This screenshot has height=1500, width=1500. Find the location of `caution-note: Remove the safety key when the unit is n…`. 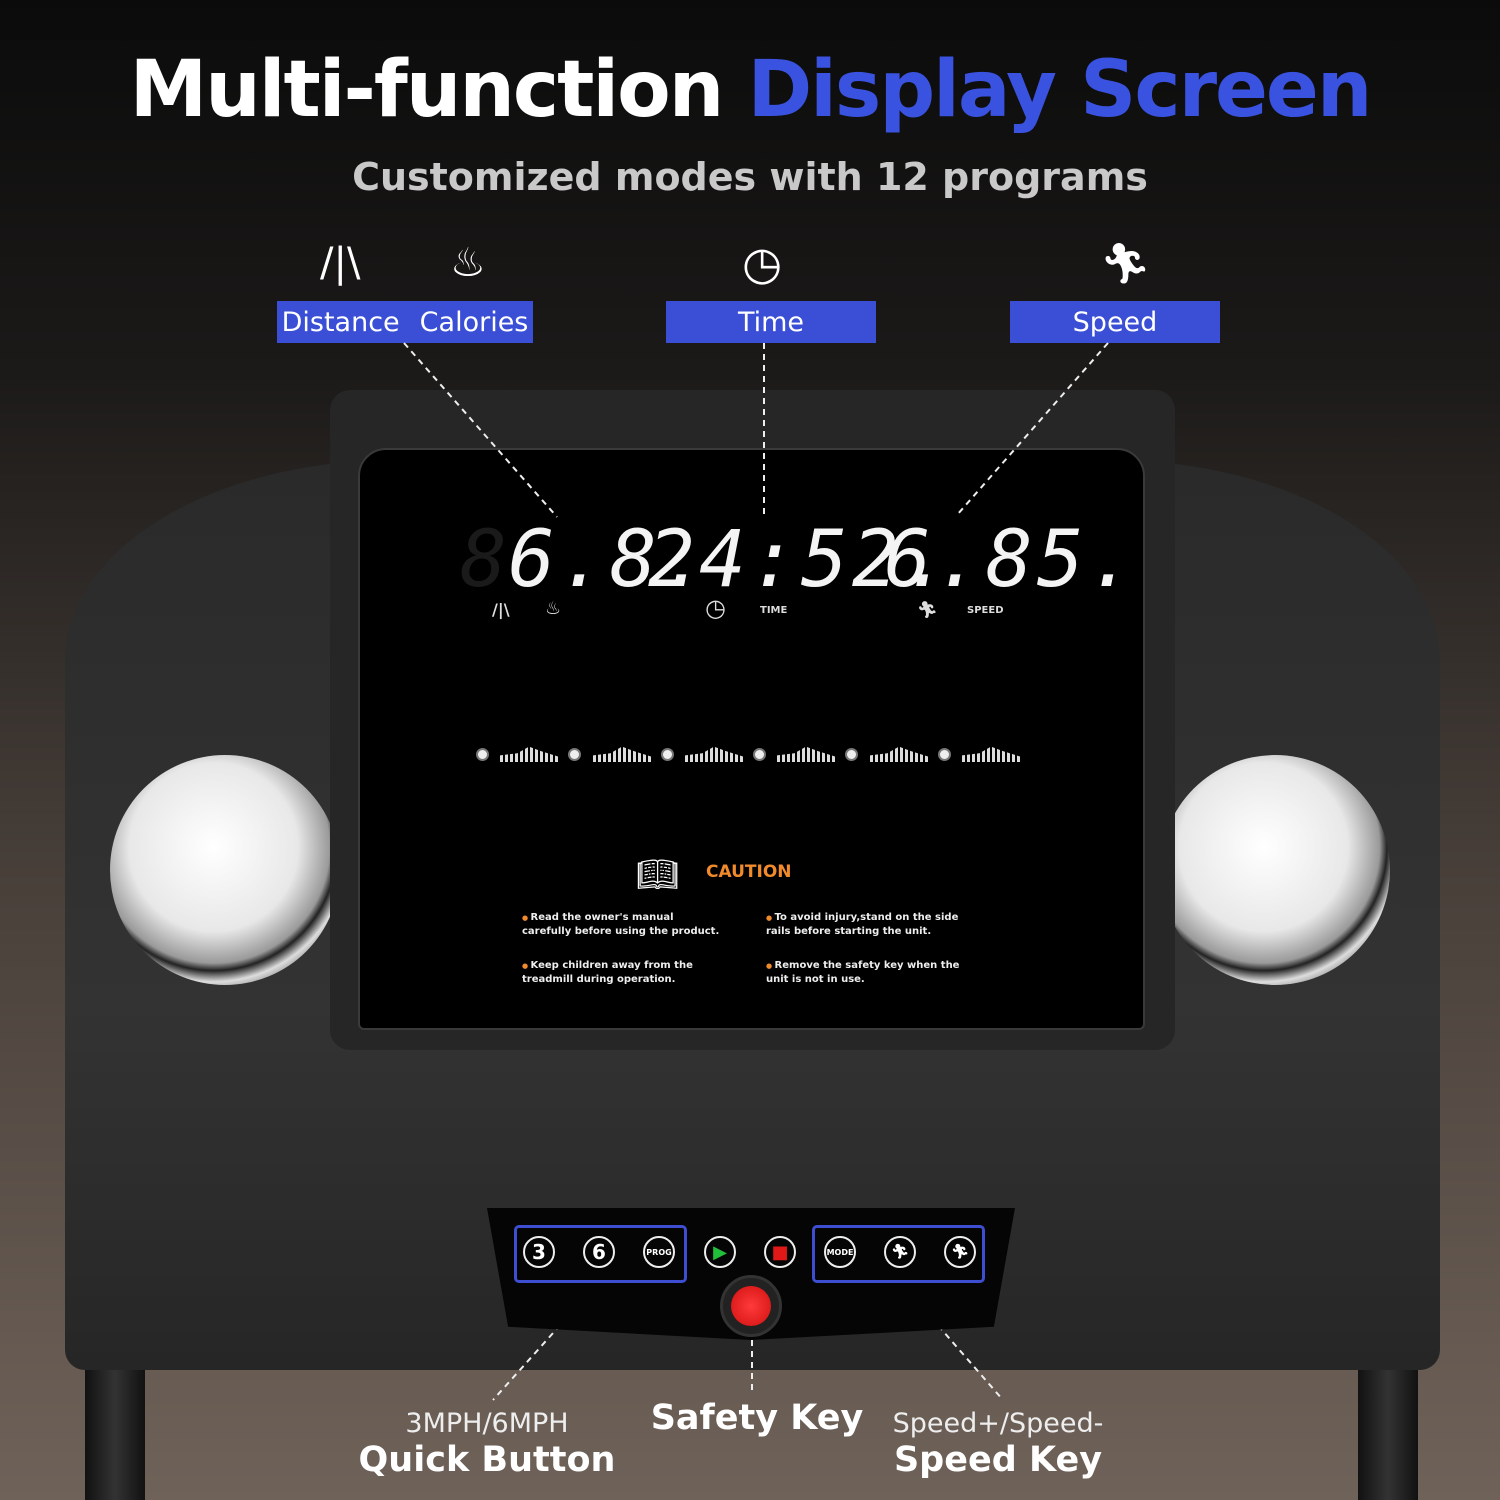

caution-note: Remove the safety key when the unit is n… is located at coordinates (866, 972).